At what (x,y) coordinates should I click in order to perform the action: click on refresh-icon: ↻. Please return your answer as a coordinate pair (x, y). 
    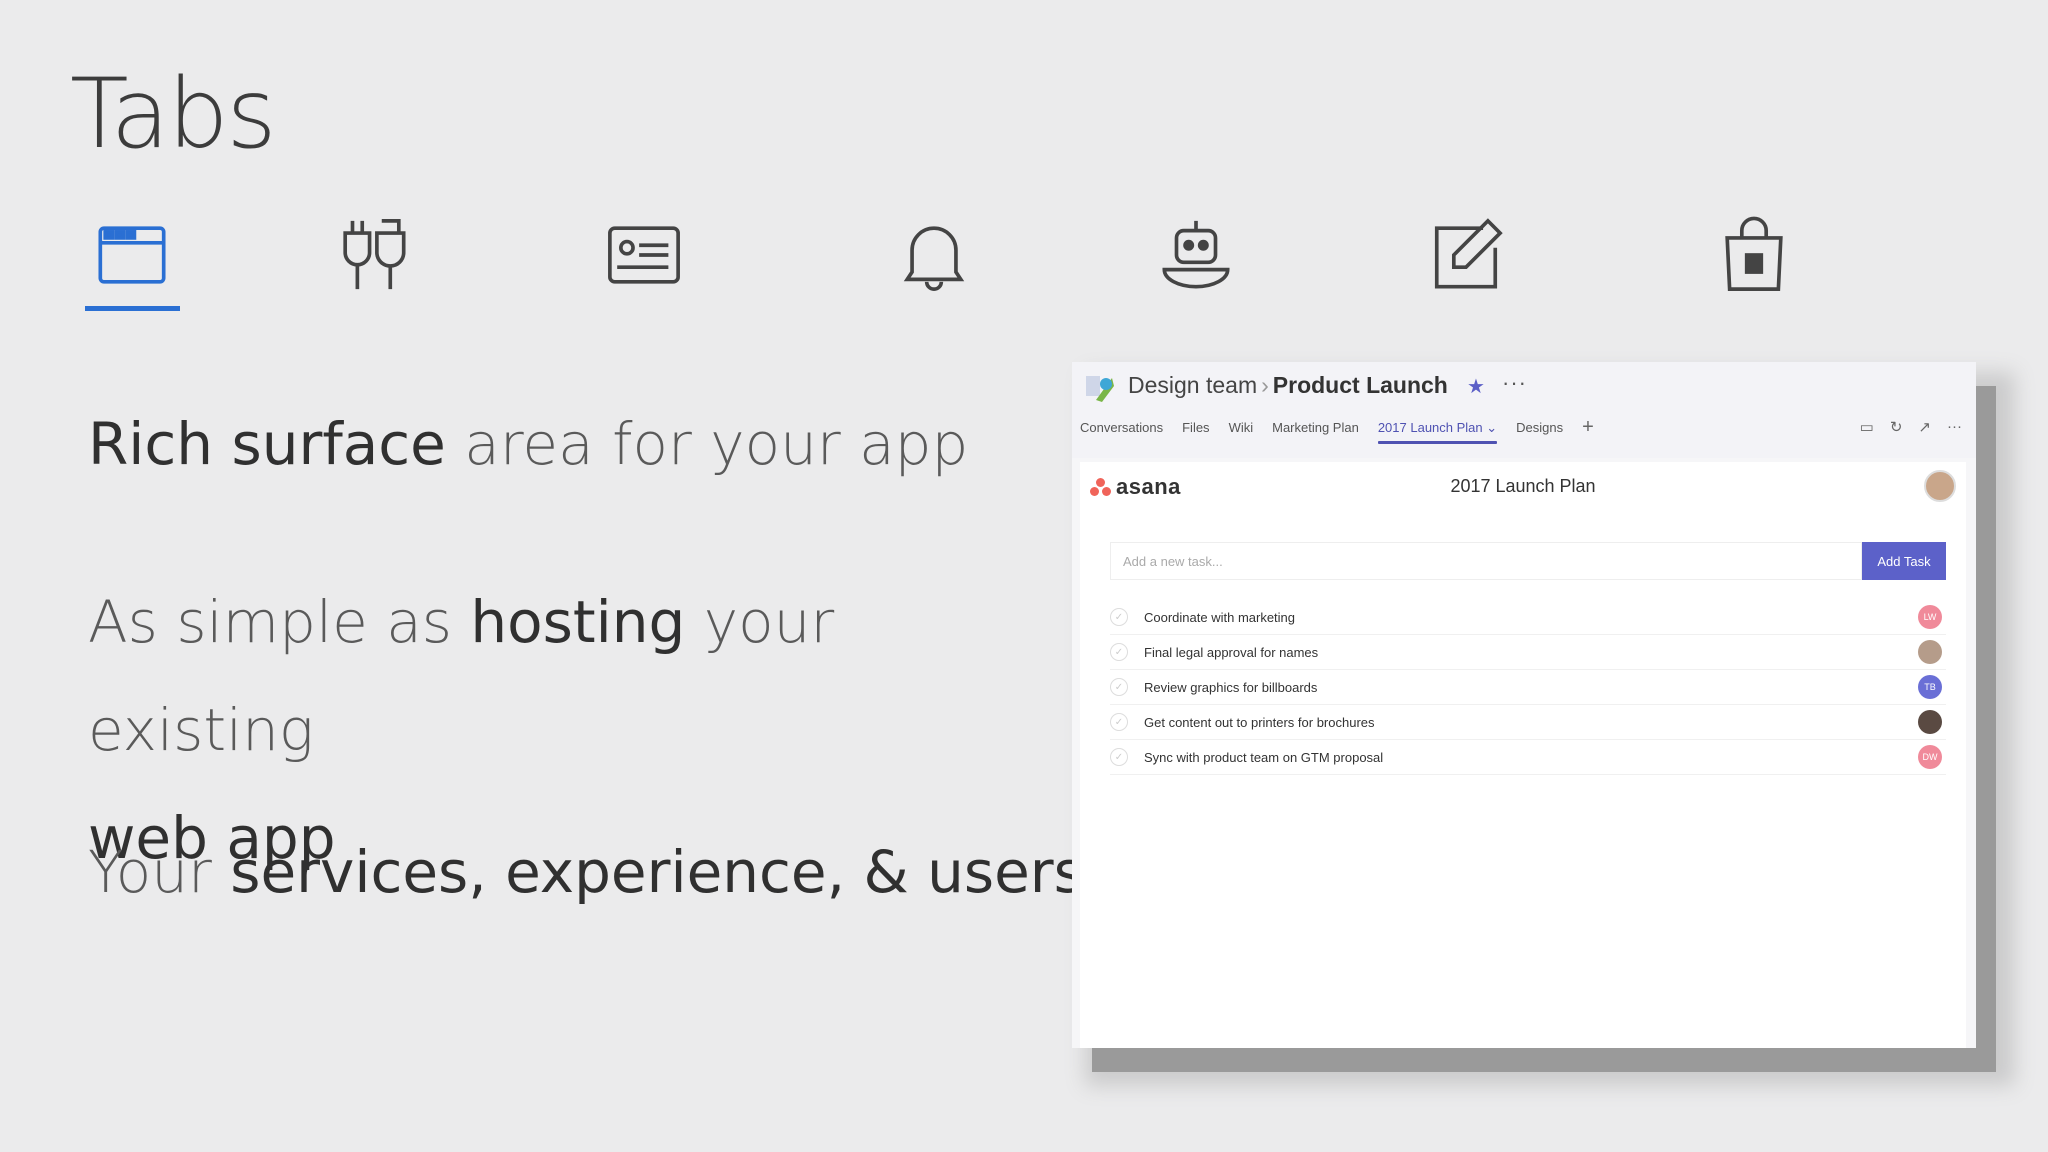
    Looking at the image, I should click on (1896, 427).